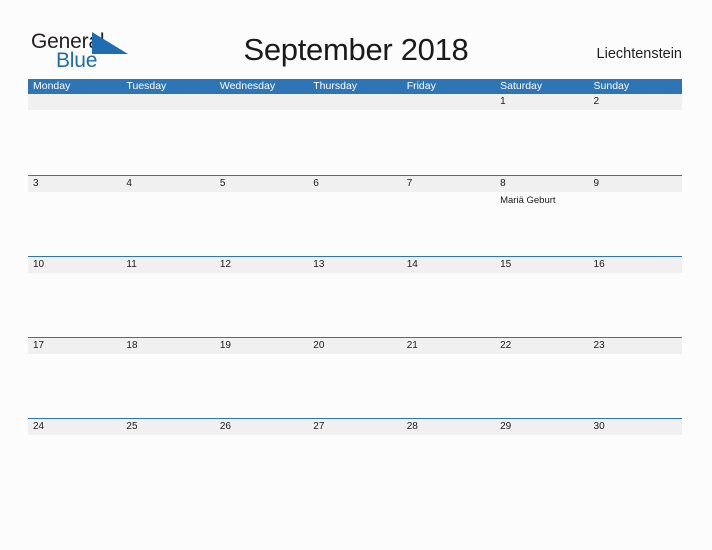 This screenshot has height=550, width=712. I want to click on day-number: 30, so click(635, 427).